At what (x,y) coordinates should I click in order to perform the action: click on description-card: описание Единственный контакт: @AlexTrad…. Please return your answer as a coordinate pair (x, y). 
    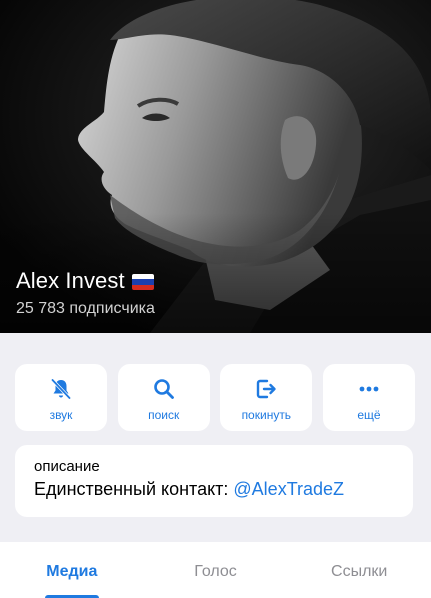
    Looking at the image, I should click on (214, 481).